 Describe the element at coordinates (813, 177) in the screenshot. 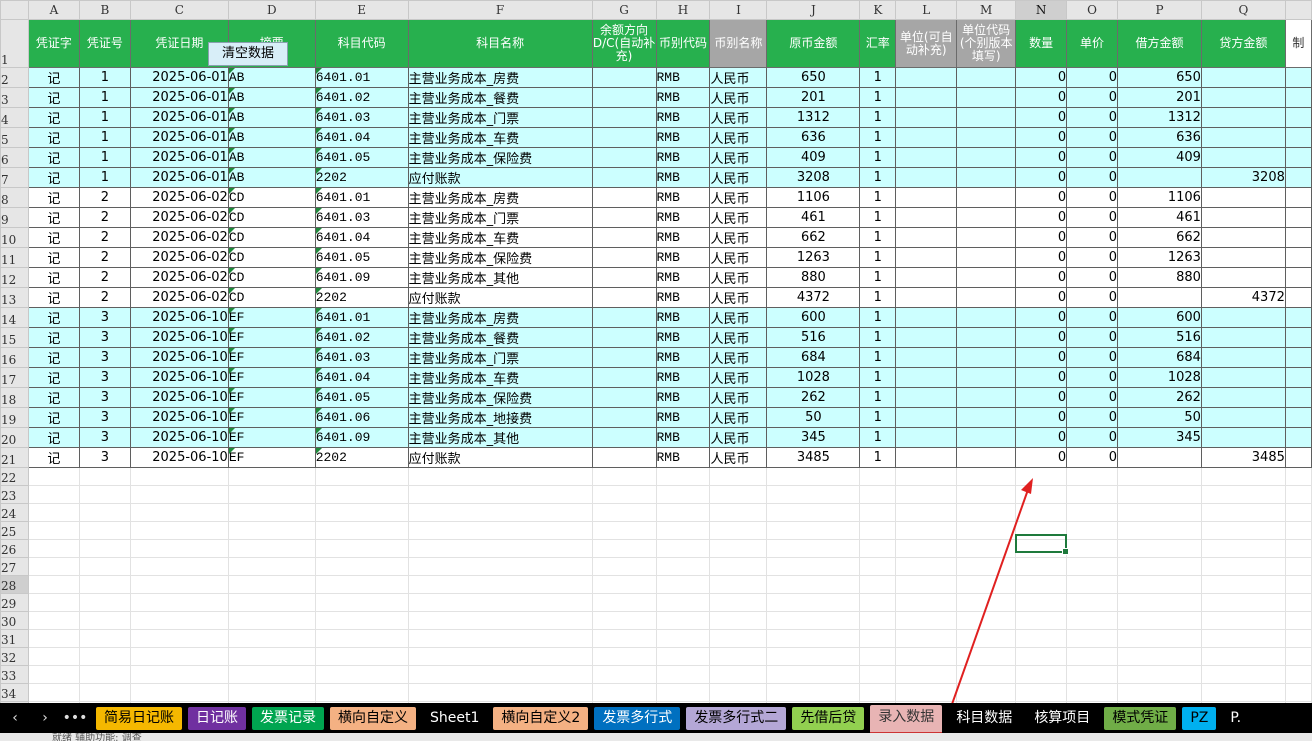

I see `cell: 3208` at that location.